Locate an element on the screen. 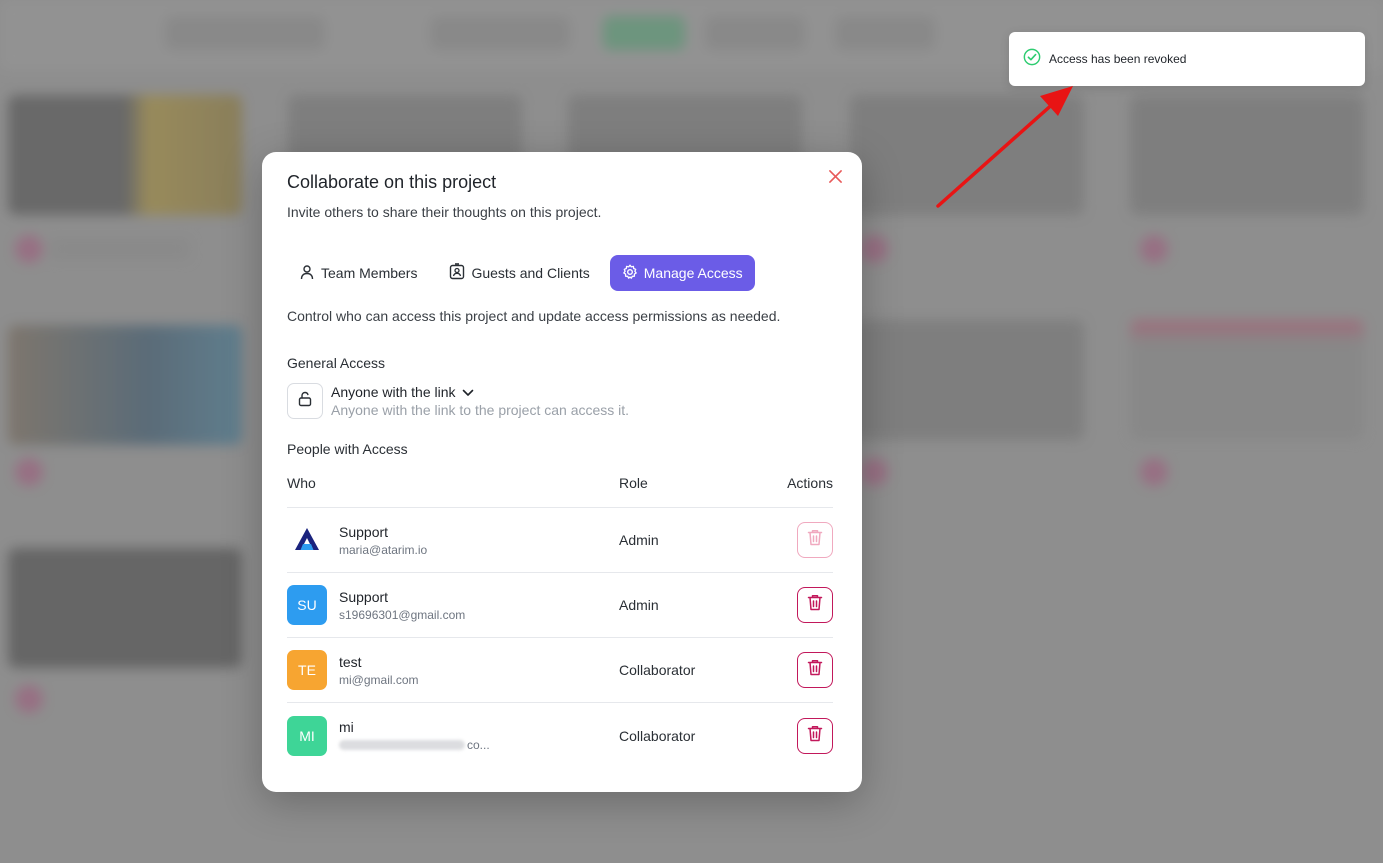 The image size is (1383, 863). person-email: mi@gmail.com is located at coordinates (379, 679).